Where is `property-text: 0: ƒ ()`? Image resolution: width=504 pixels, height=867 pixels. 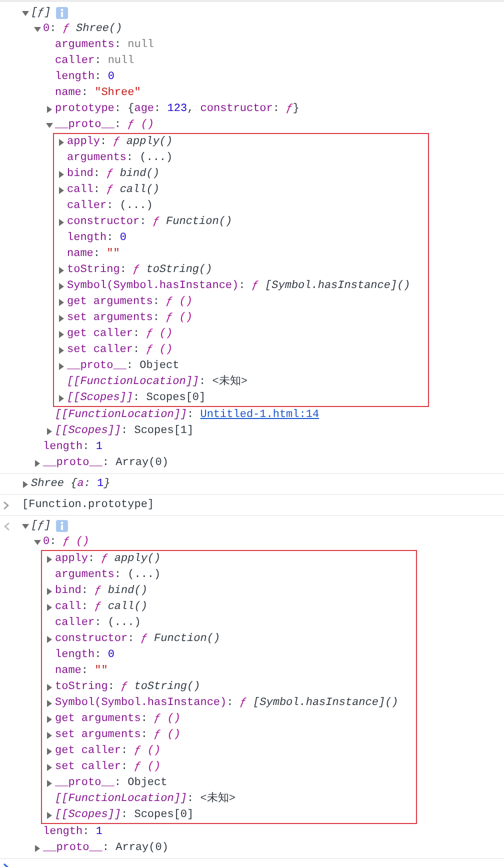 property-text: 0: ƒ () is located at coordinates (66, 542).